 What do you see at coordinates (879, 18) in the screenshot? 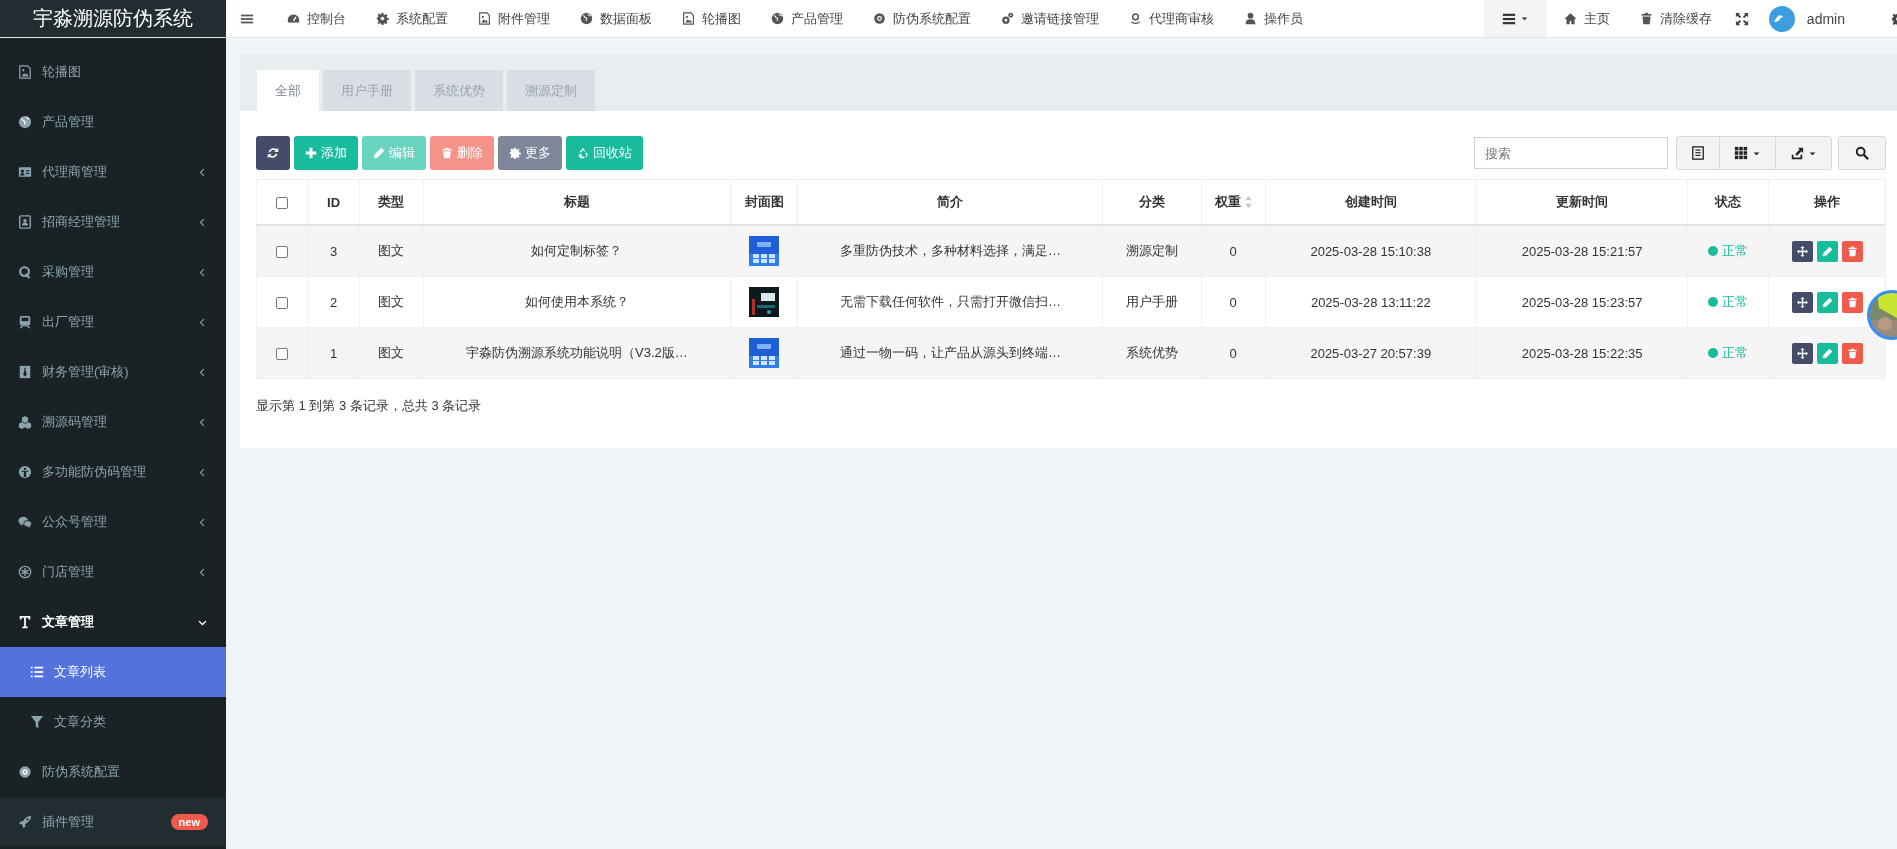
I see `cog-badge-icon` at bounding box center [879, 18].